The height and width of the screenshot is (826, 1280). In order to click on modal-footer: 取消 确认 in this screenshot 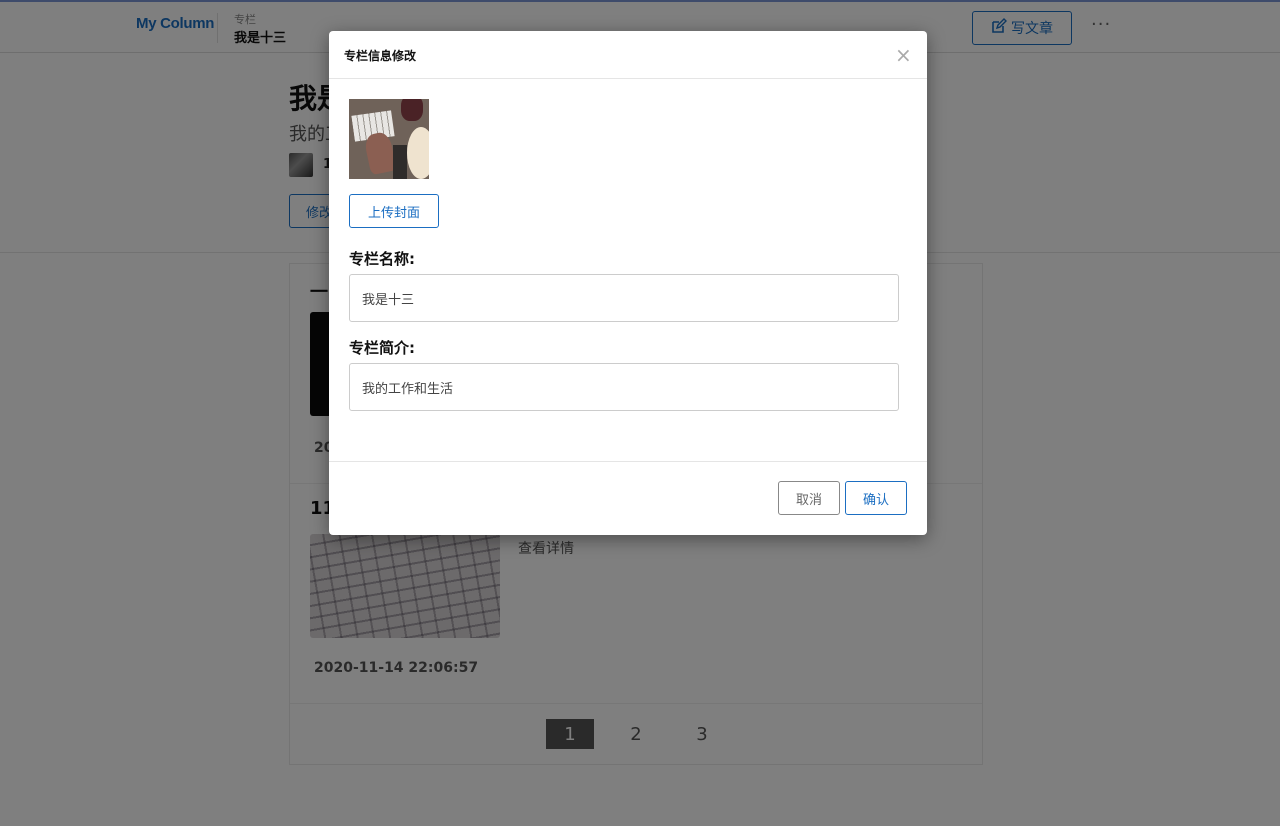, I will do `click(628, 498)`.